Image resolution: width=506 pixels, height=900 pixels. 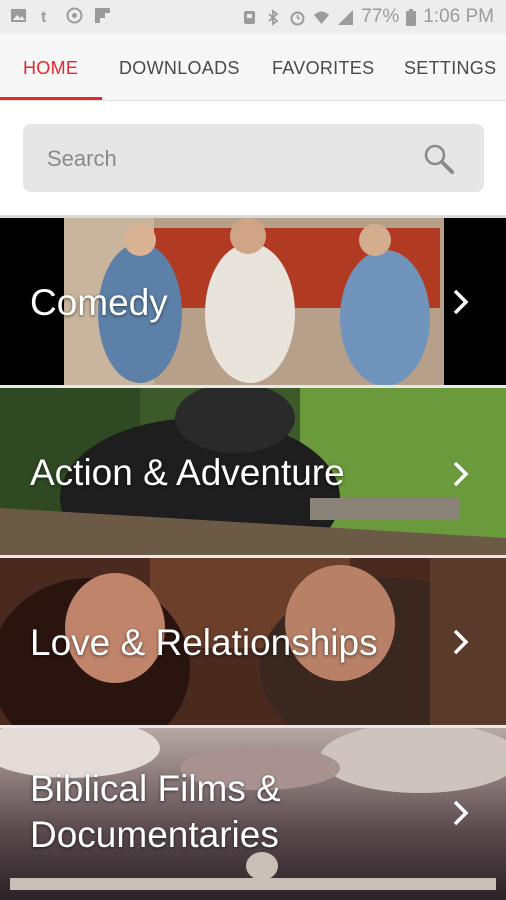 What do you see at coordinates (232, 159) in the screenshot?
I see `search-input` at bounding box center [232, 159].